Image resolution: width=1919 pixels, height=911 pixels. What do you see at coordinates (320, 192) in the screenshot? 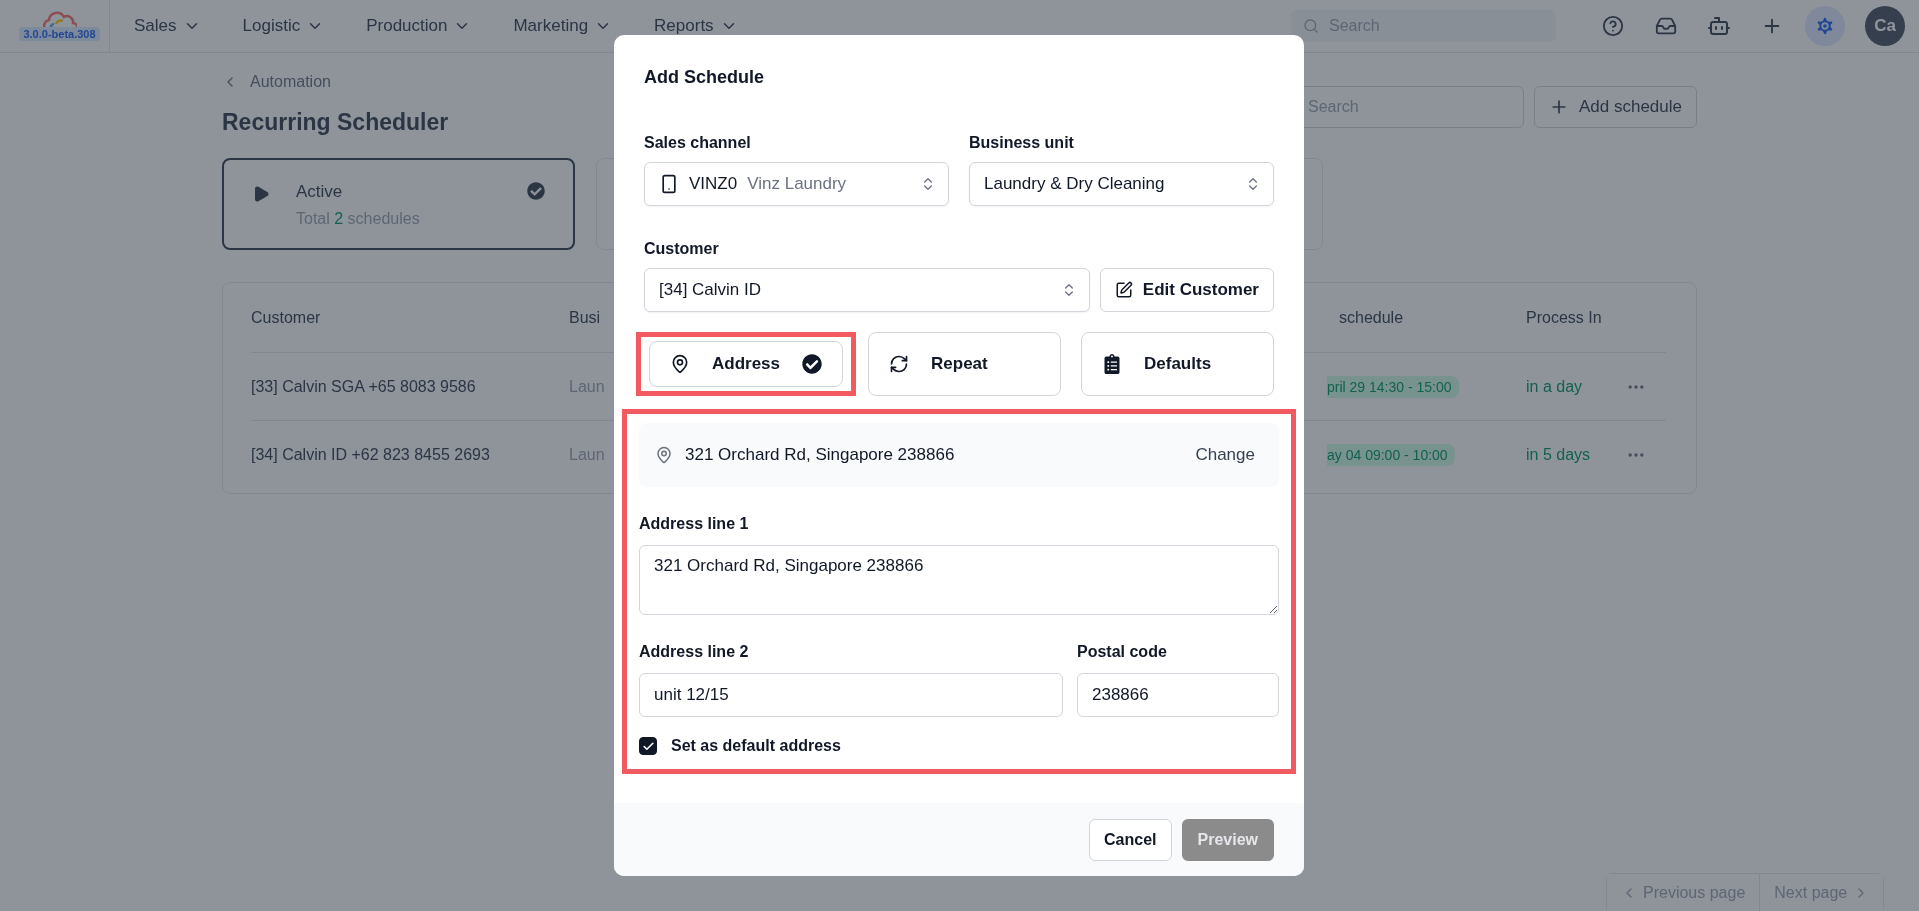
I see `card-title: Active` at bounding box center [320, 192].